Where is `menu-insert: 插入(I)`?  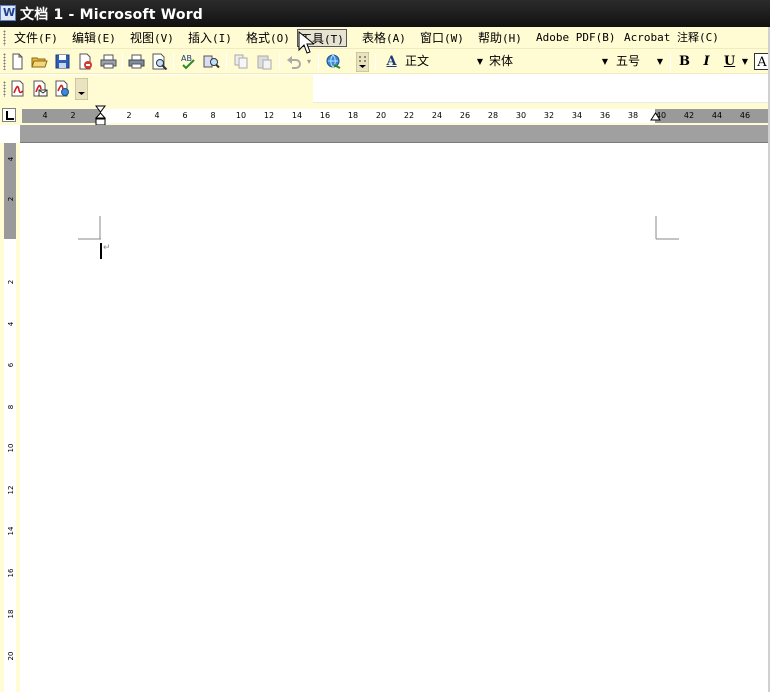
menu-insert: 插入(I) is located at coordinates (210, 38).